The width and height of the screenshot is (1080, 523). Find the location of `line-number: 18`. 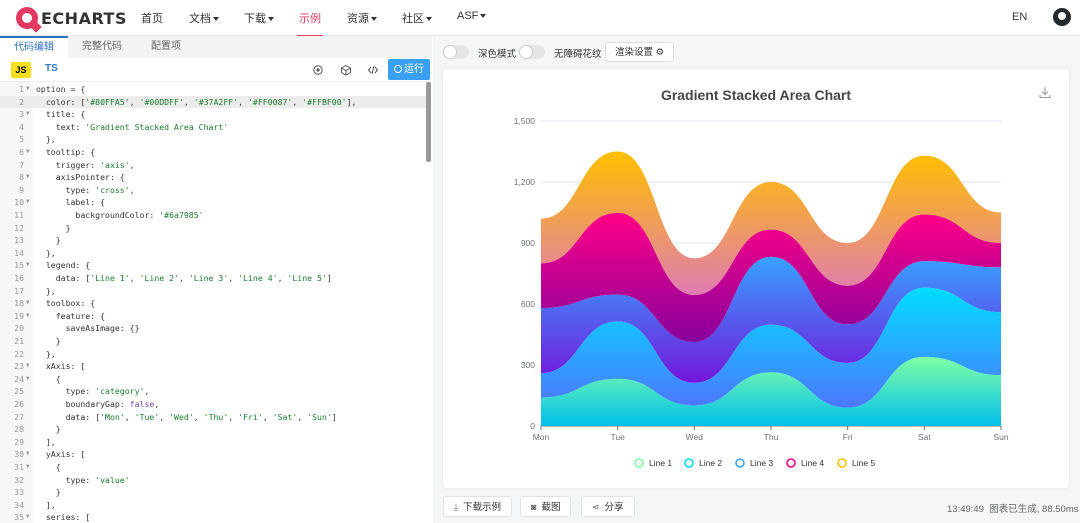

line-number: 18 is located at coordinates (19, 303).